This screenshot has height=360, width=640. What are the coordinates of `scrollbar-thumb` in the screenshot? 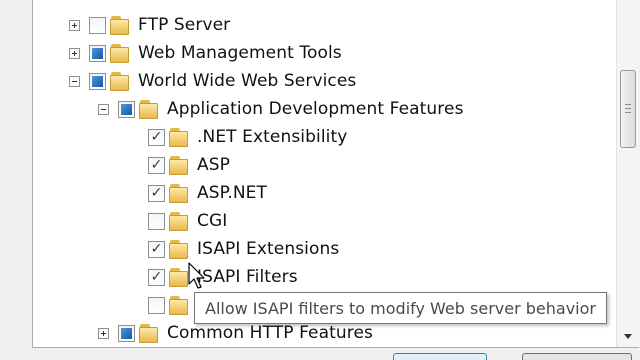 It's located at (628, 109).